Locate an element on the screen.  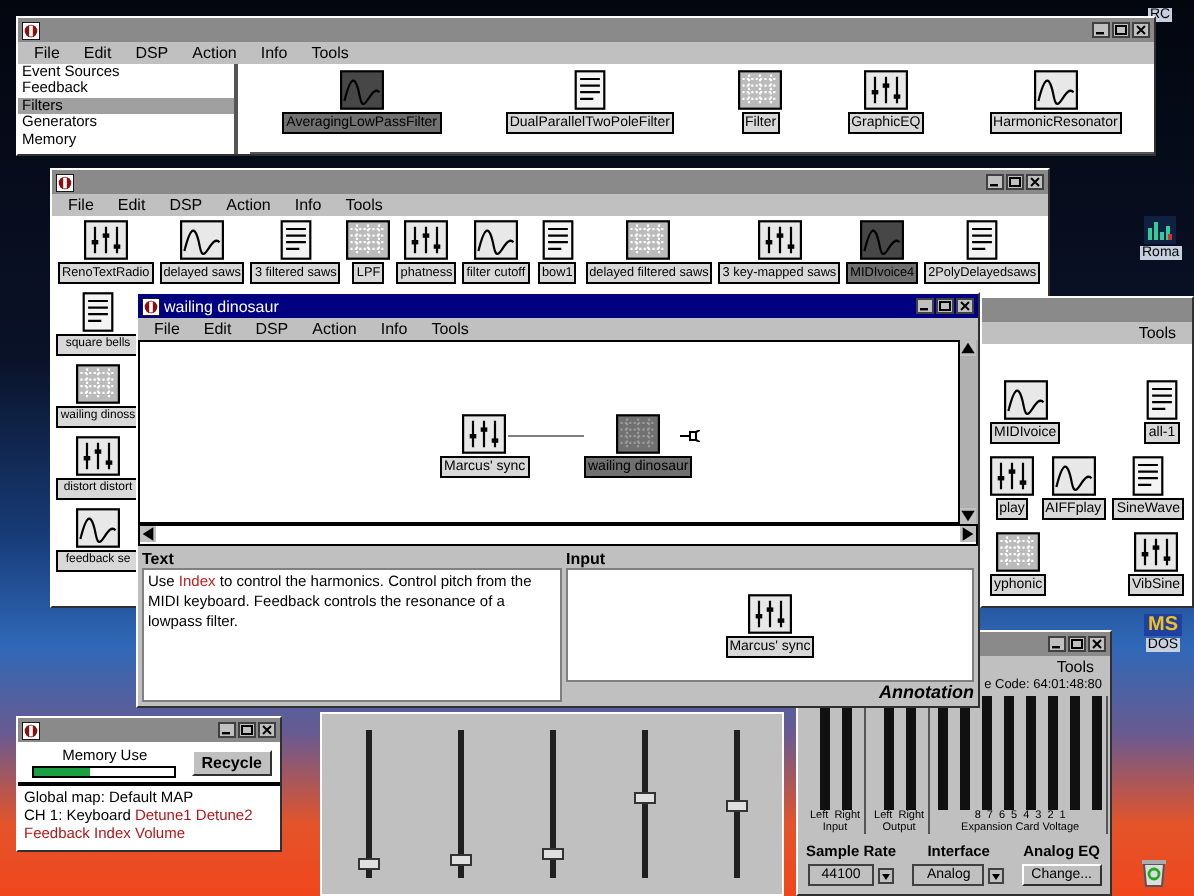
chart-icon is located at coordinates (1160, 230).